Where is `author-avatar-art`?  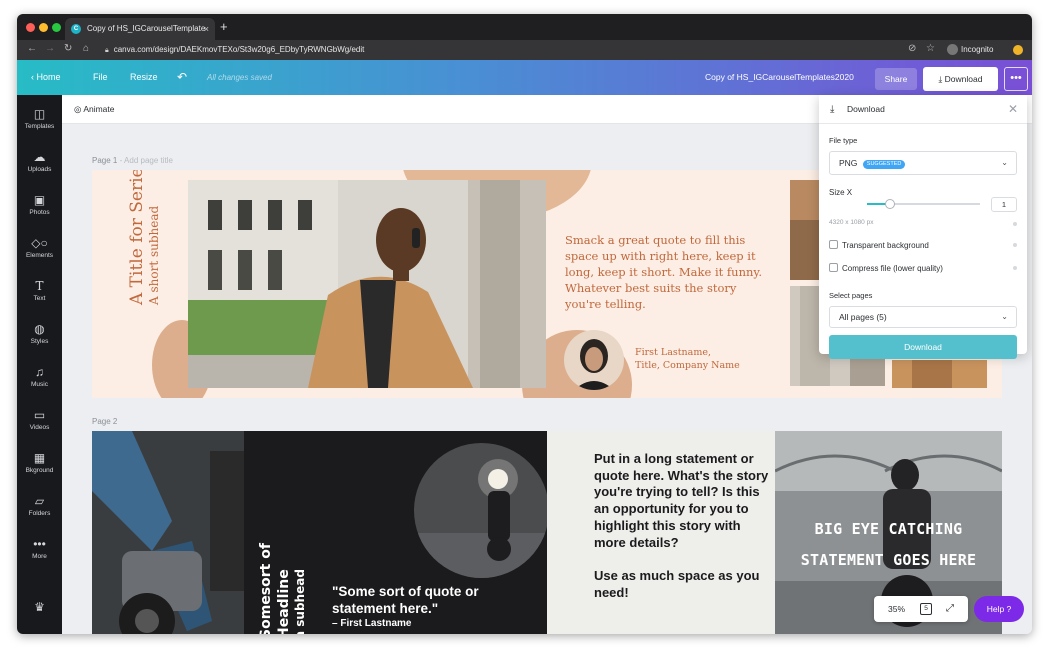 author-avatar-art is located at coordinates (594, 360).